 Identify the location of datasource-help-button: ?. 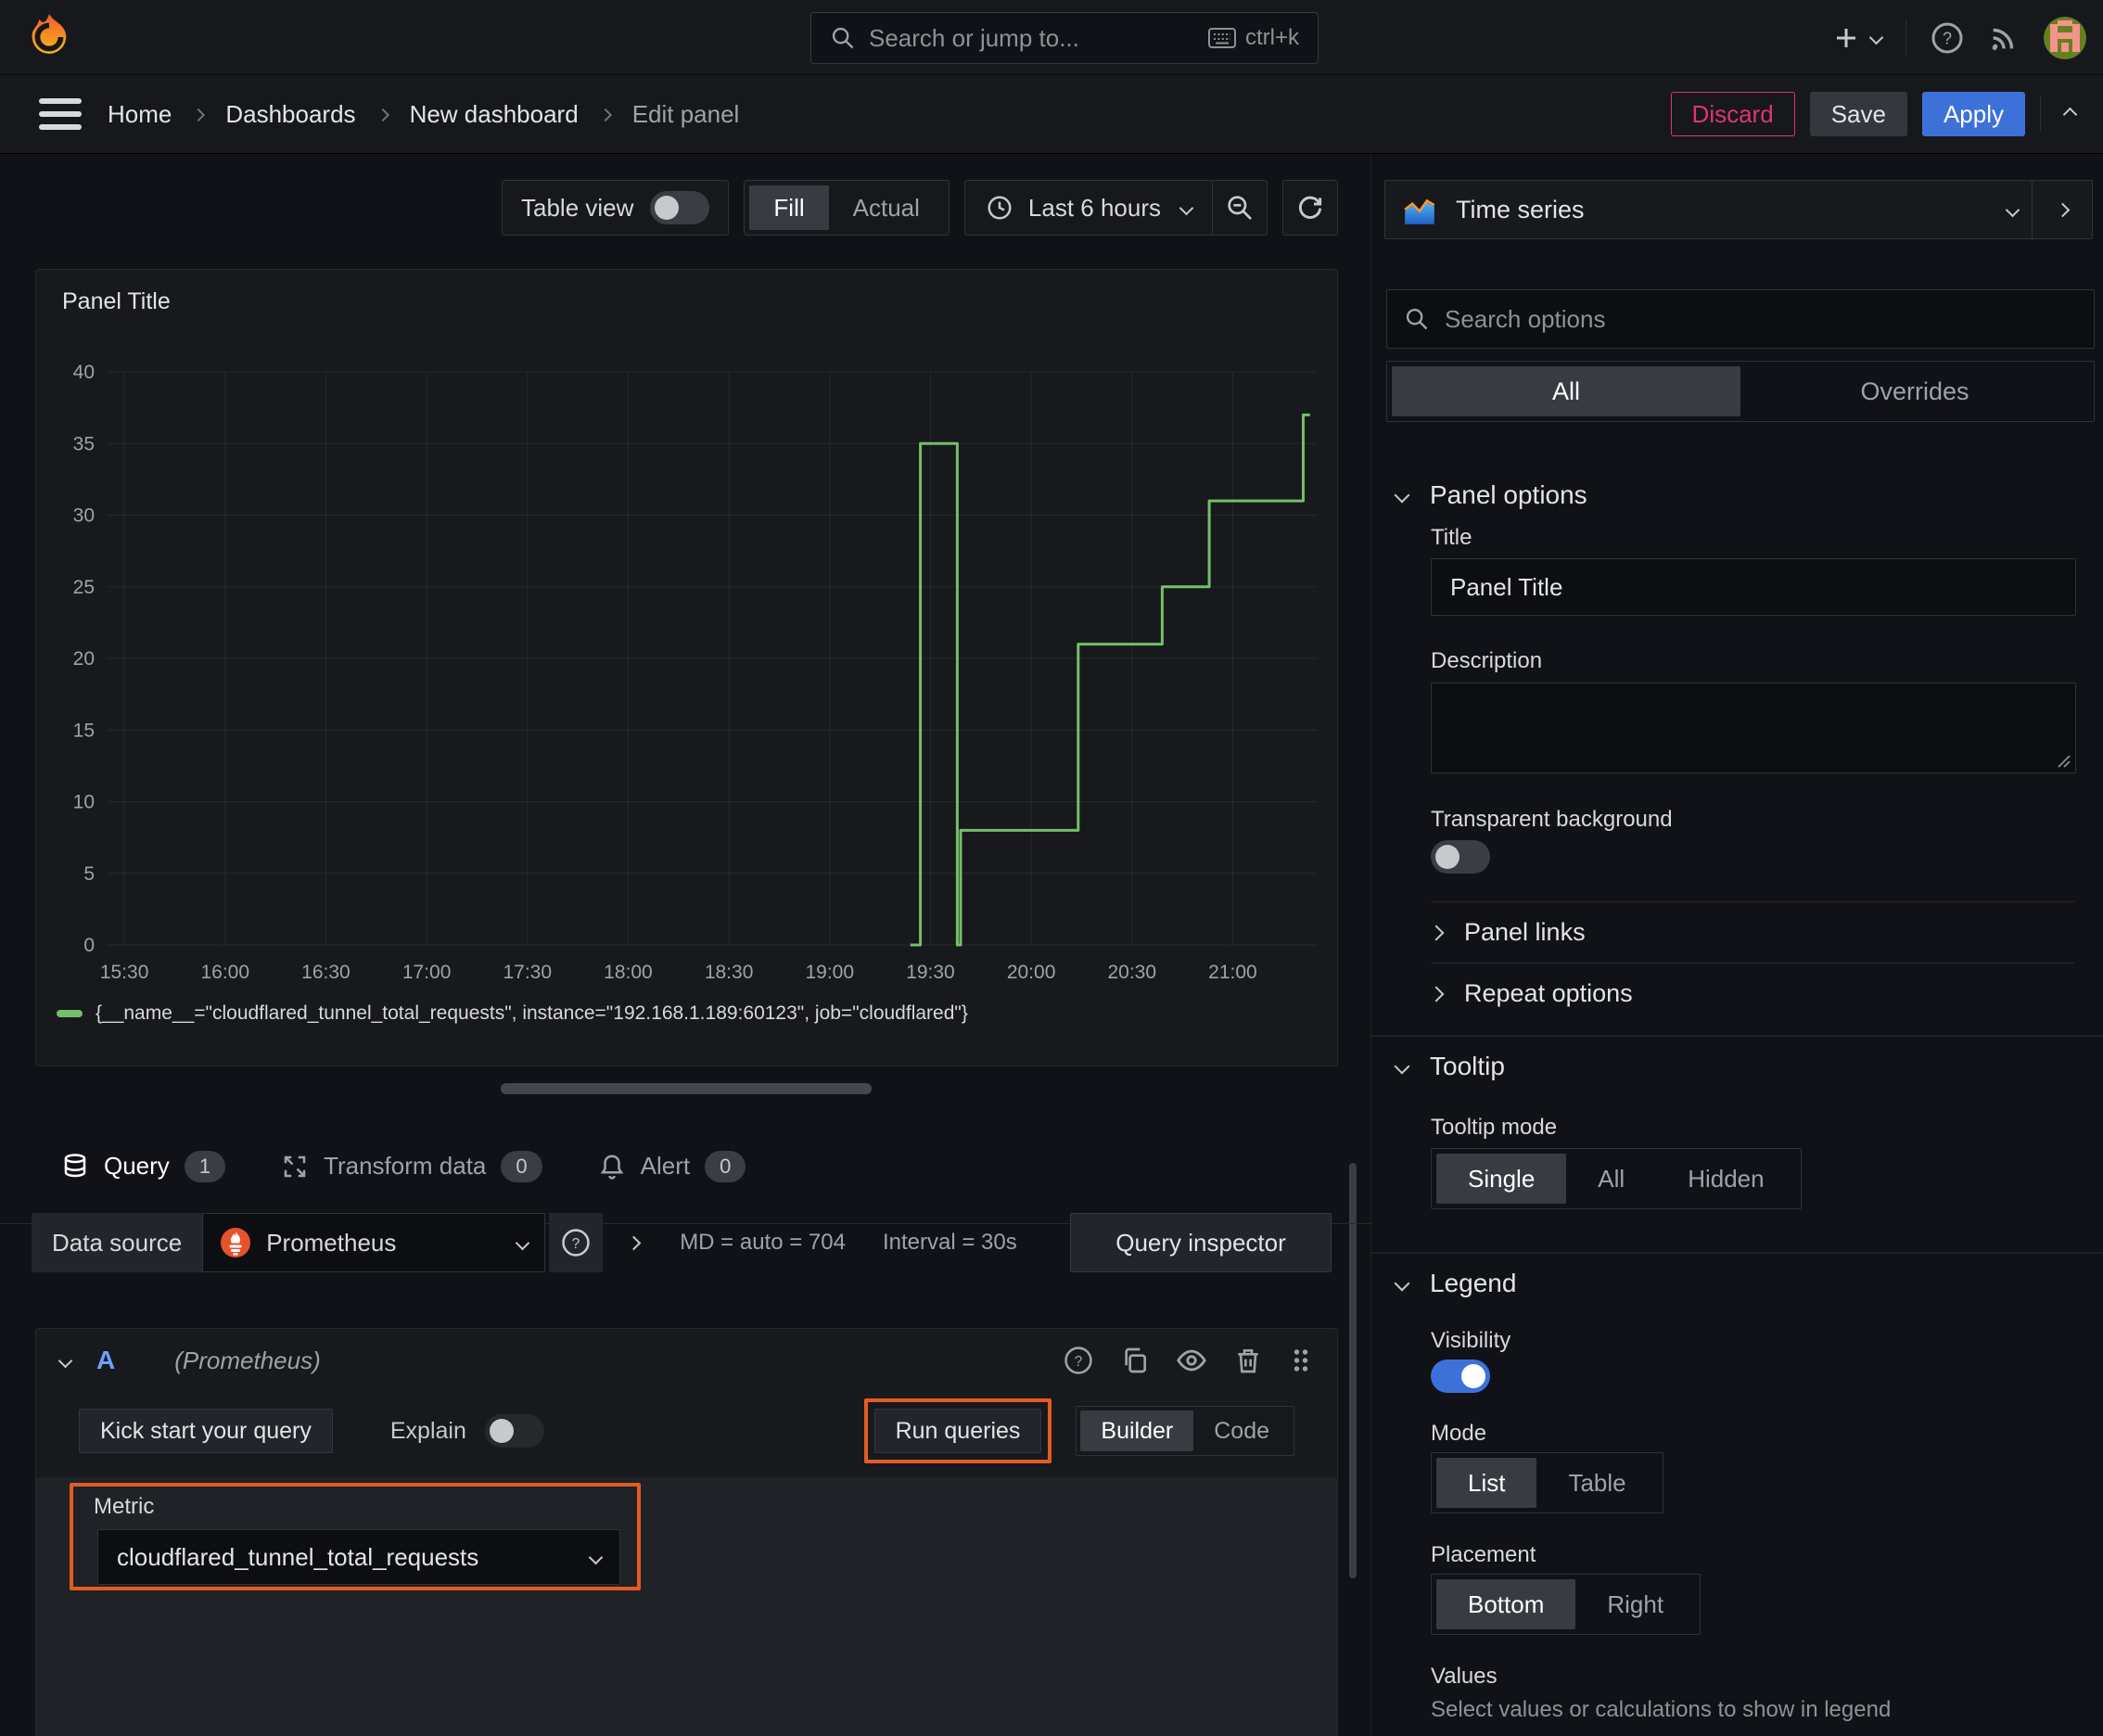
(576, 1242).